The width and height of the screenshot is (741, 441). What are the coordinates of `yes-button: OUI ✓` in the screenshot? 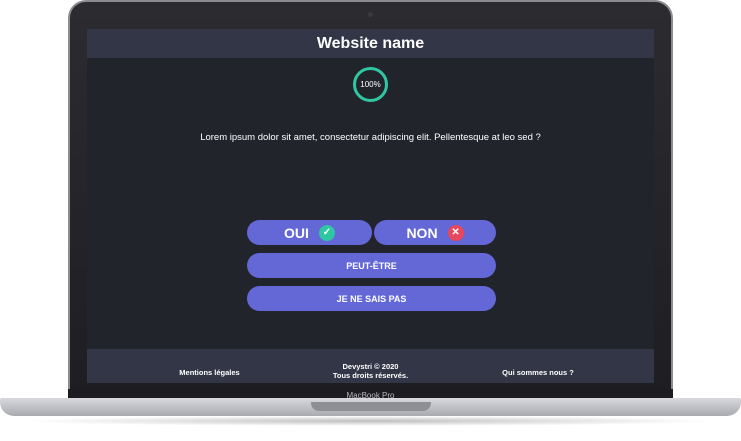 It's located at (309, 232).